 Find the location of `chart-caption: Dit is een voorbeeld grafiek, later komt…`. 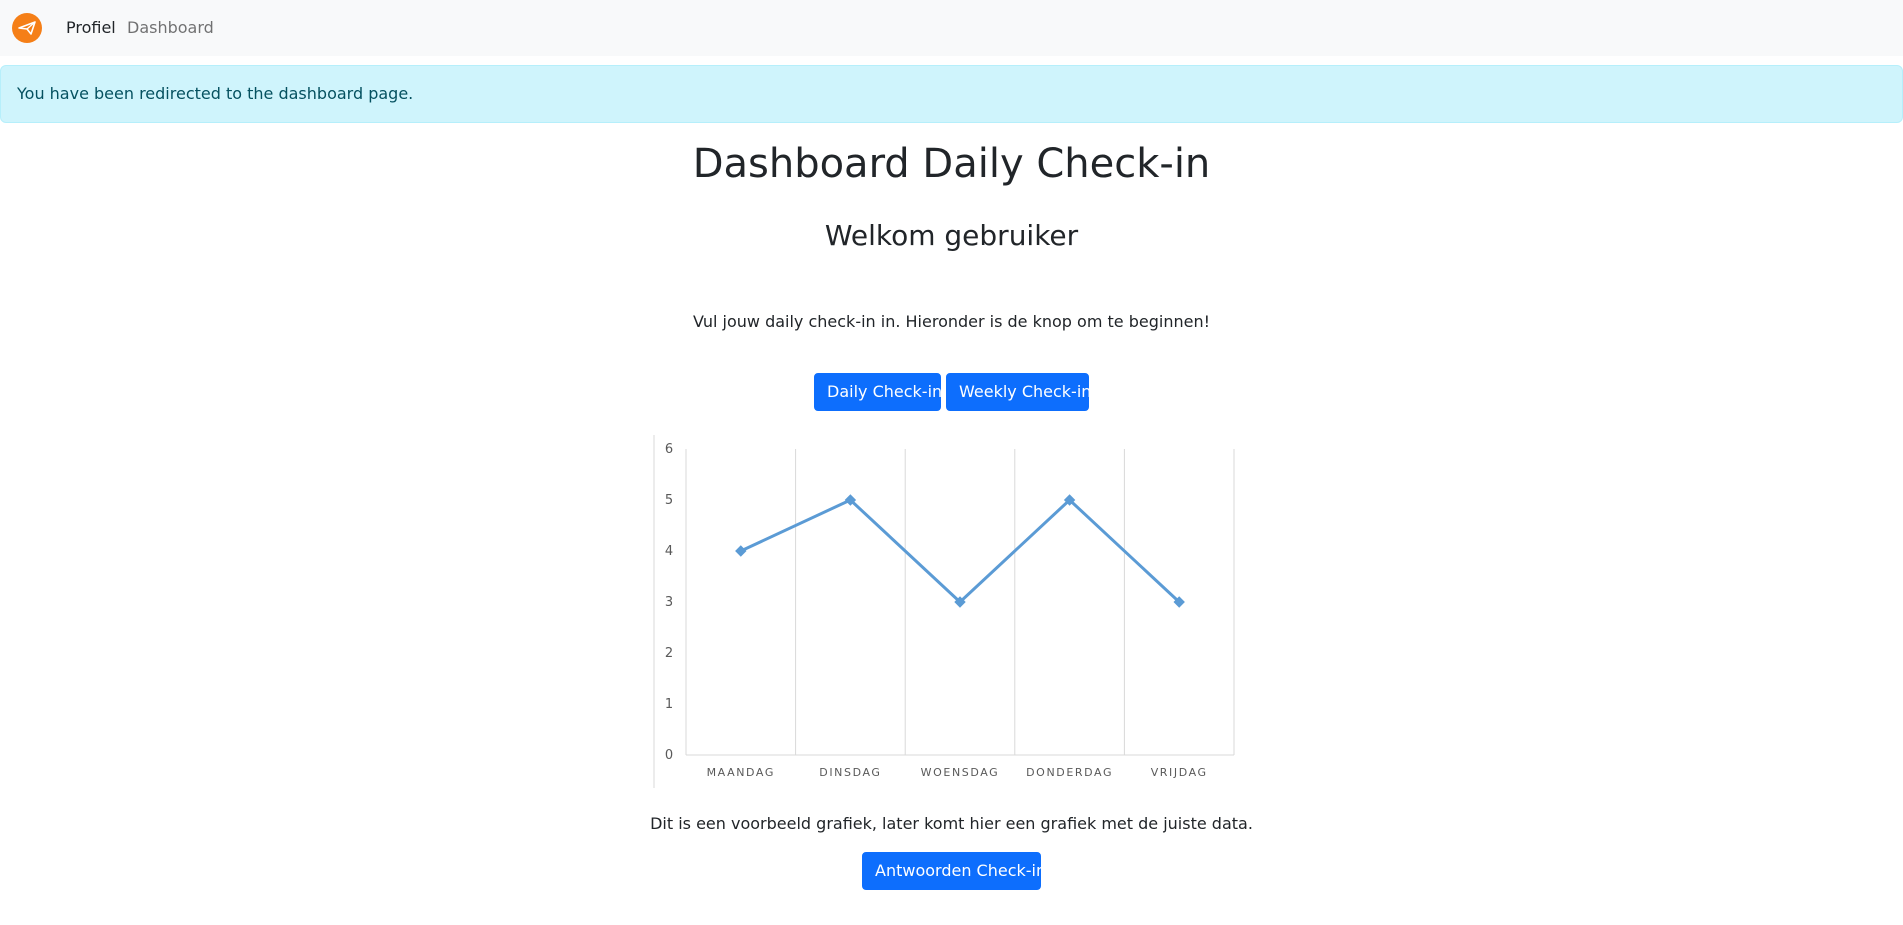

chart-caption: Dit is een voorbeeld grafiek, later komt… is located at coordinates (951, 823).